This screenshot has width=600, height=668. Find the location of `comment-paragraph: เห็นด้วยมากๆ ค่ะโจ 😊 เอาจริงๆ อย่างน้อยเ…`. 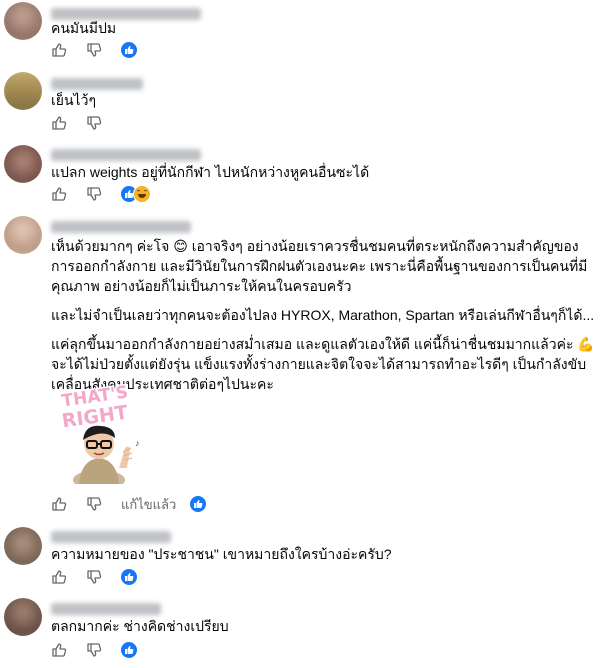

comment-paragraph: เห็นด้วยมากๆ ค่ะโจ 😊 เอาจริงๆ อย่างน้อยเ… is located at coordinates (319, 266).